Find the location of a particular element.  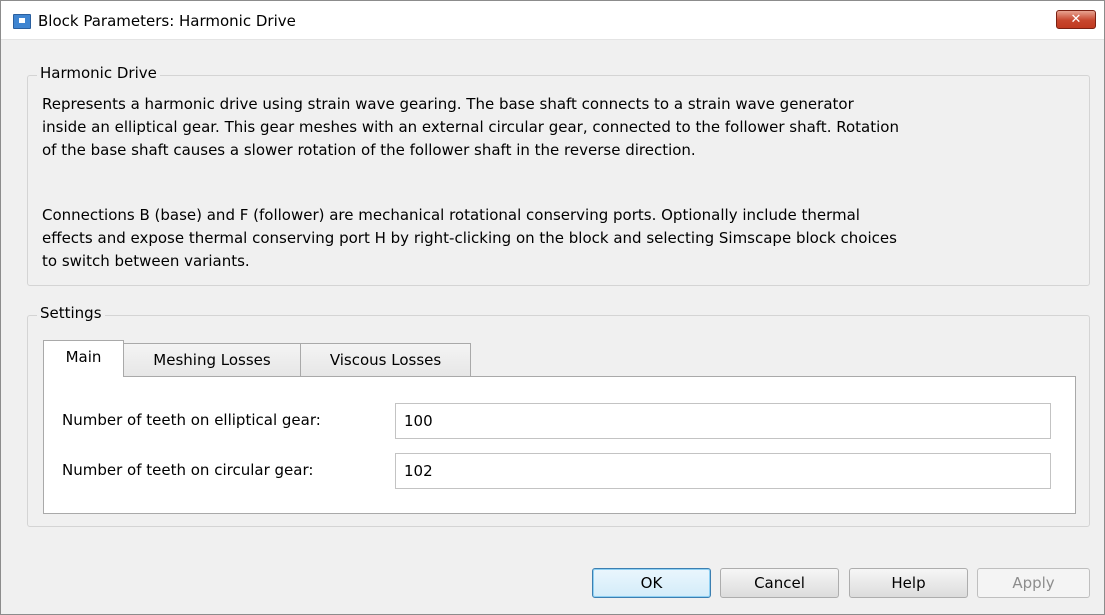

settings-group-title: Settings is located at coordinates (71, 313).